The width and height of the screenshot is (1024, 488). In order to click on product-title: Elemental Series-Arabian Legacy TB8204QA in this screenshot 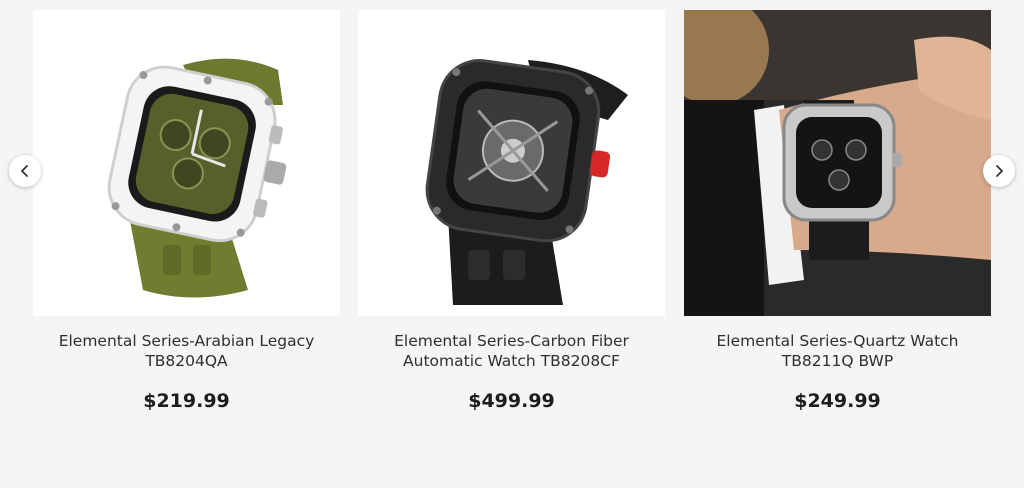, I will do `click(186, 352)`.